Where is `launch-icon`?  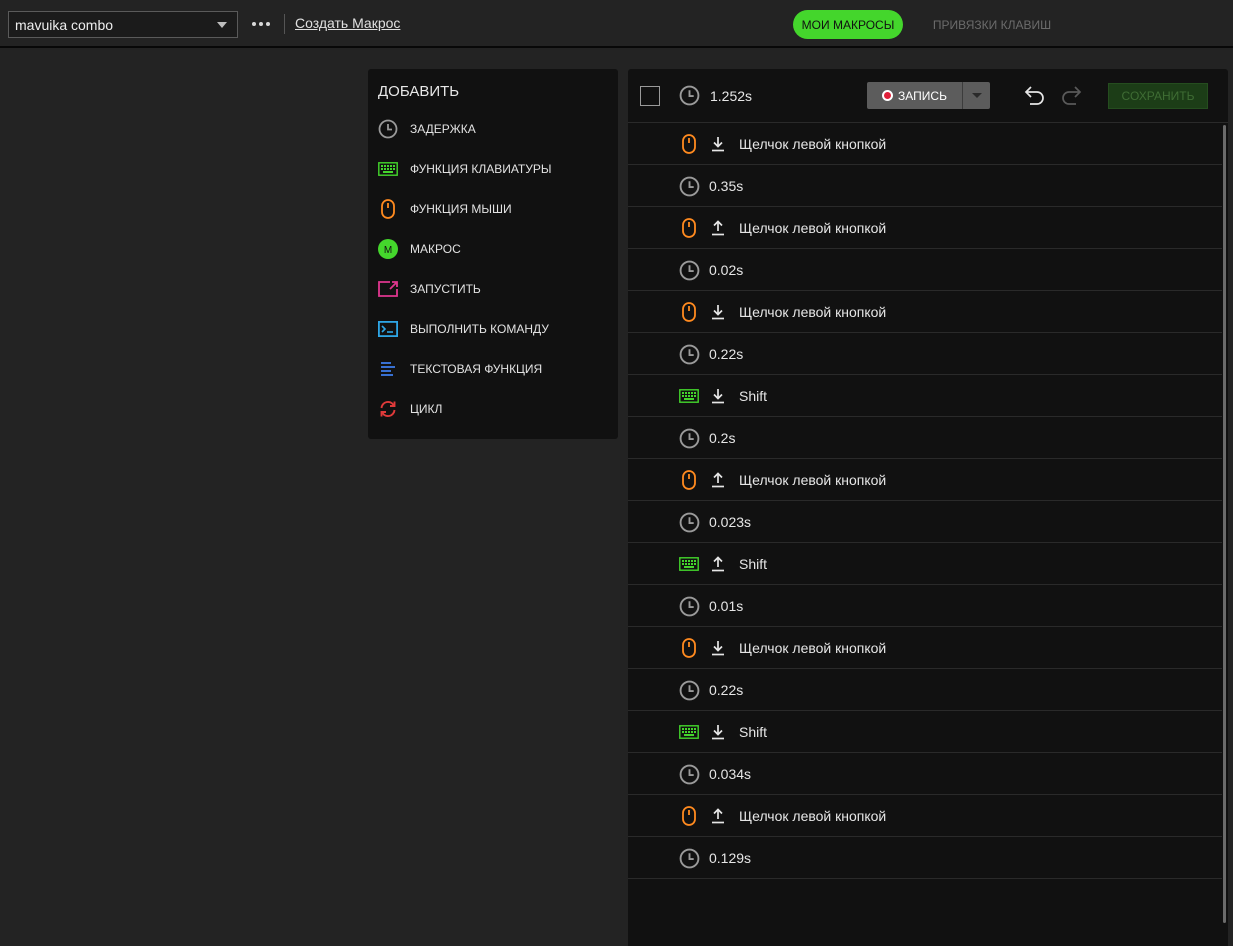 launch-icon is located at coordinates (388, 289).